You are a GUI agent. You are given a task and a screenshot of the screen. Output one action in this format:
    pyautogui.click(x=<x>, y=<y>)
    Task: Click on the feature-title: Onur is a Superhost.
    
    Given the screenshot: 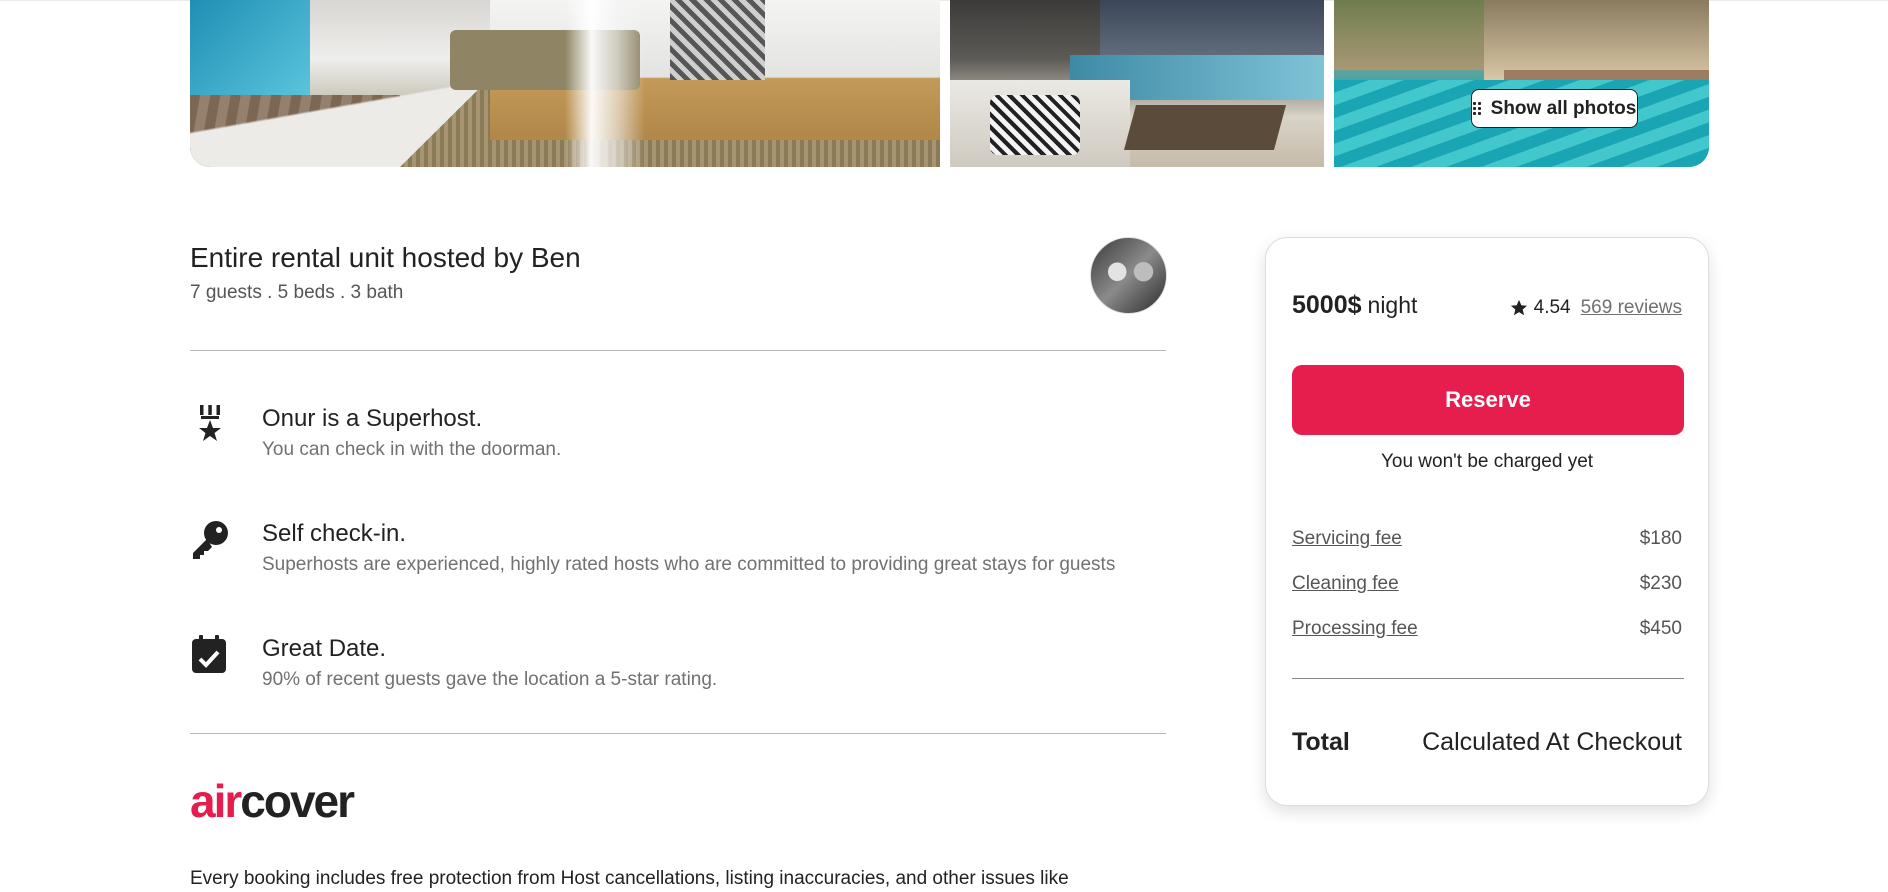 What is the action you would take?
    pyautogui.click(x=372, y=418)
    